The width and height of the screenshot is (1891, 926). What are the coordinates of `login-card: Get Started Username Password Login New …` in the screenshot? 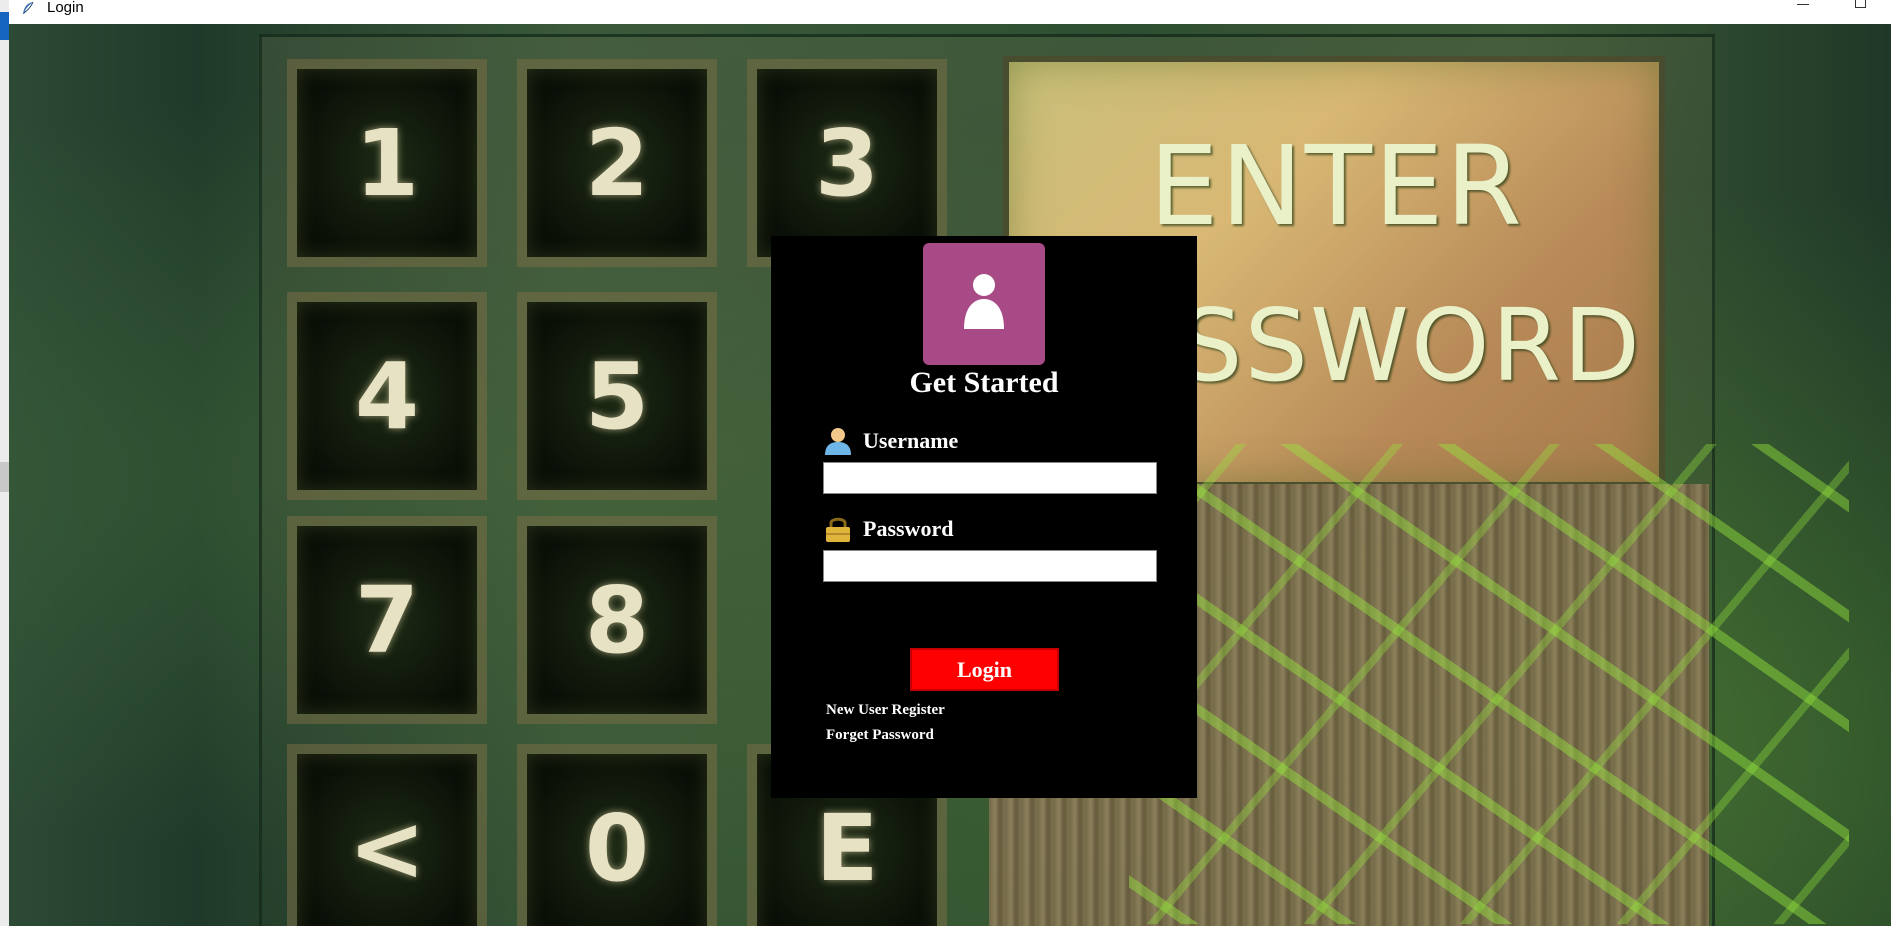 It's located at (984, 517).